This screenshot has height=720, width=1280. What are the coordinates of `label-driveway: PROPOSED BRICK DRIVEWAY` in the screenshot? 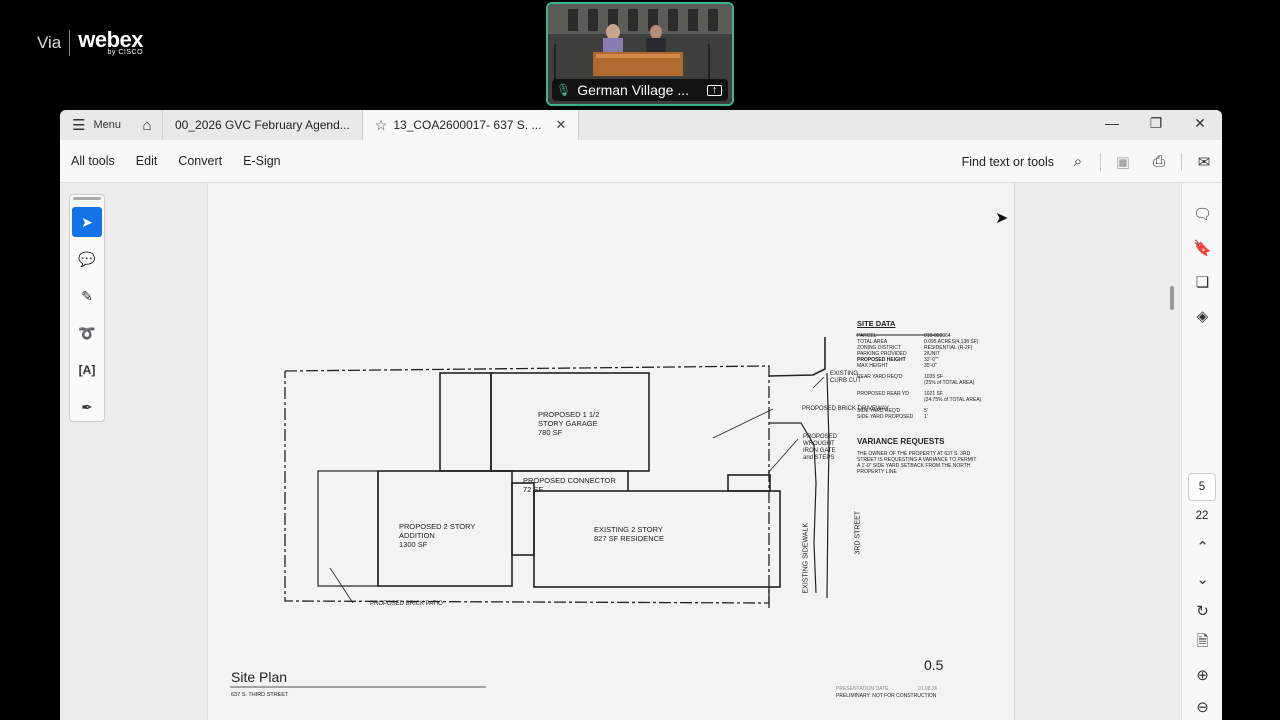 It's located at (846, 409).